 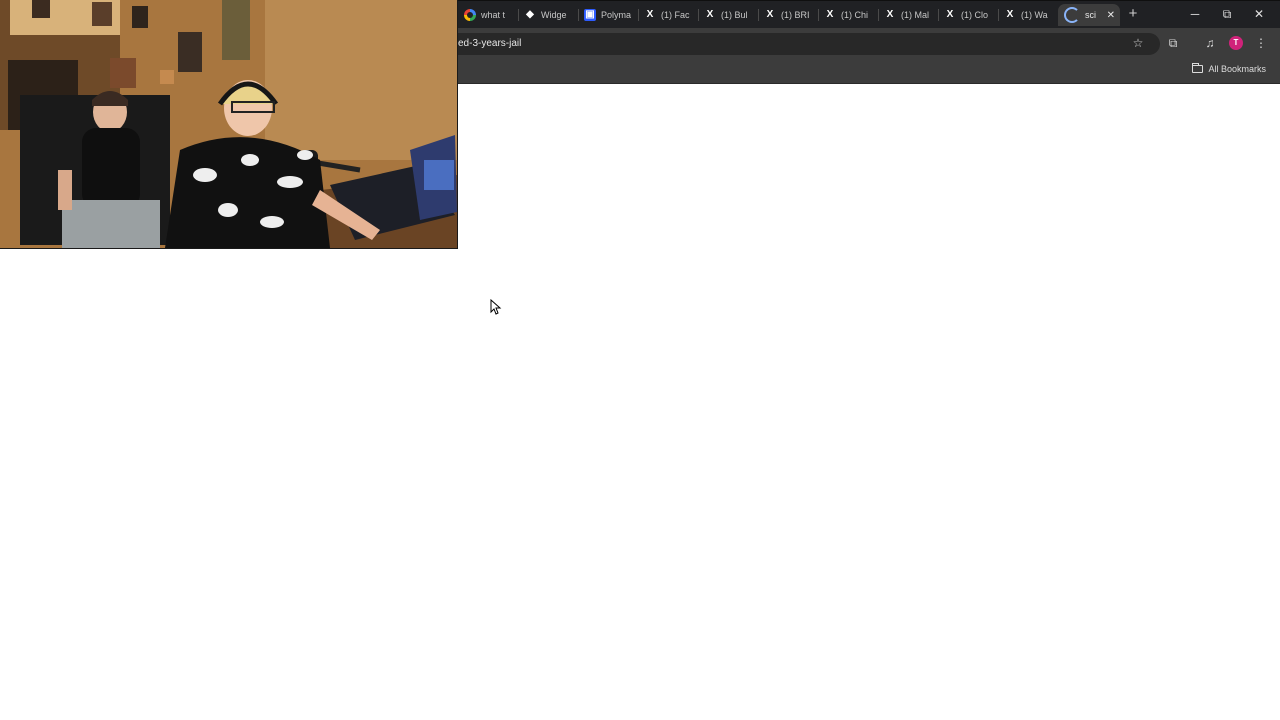 I want to click on tab: X (1) Wa, so click(x=1028, y=15).